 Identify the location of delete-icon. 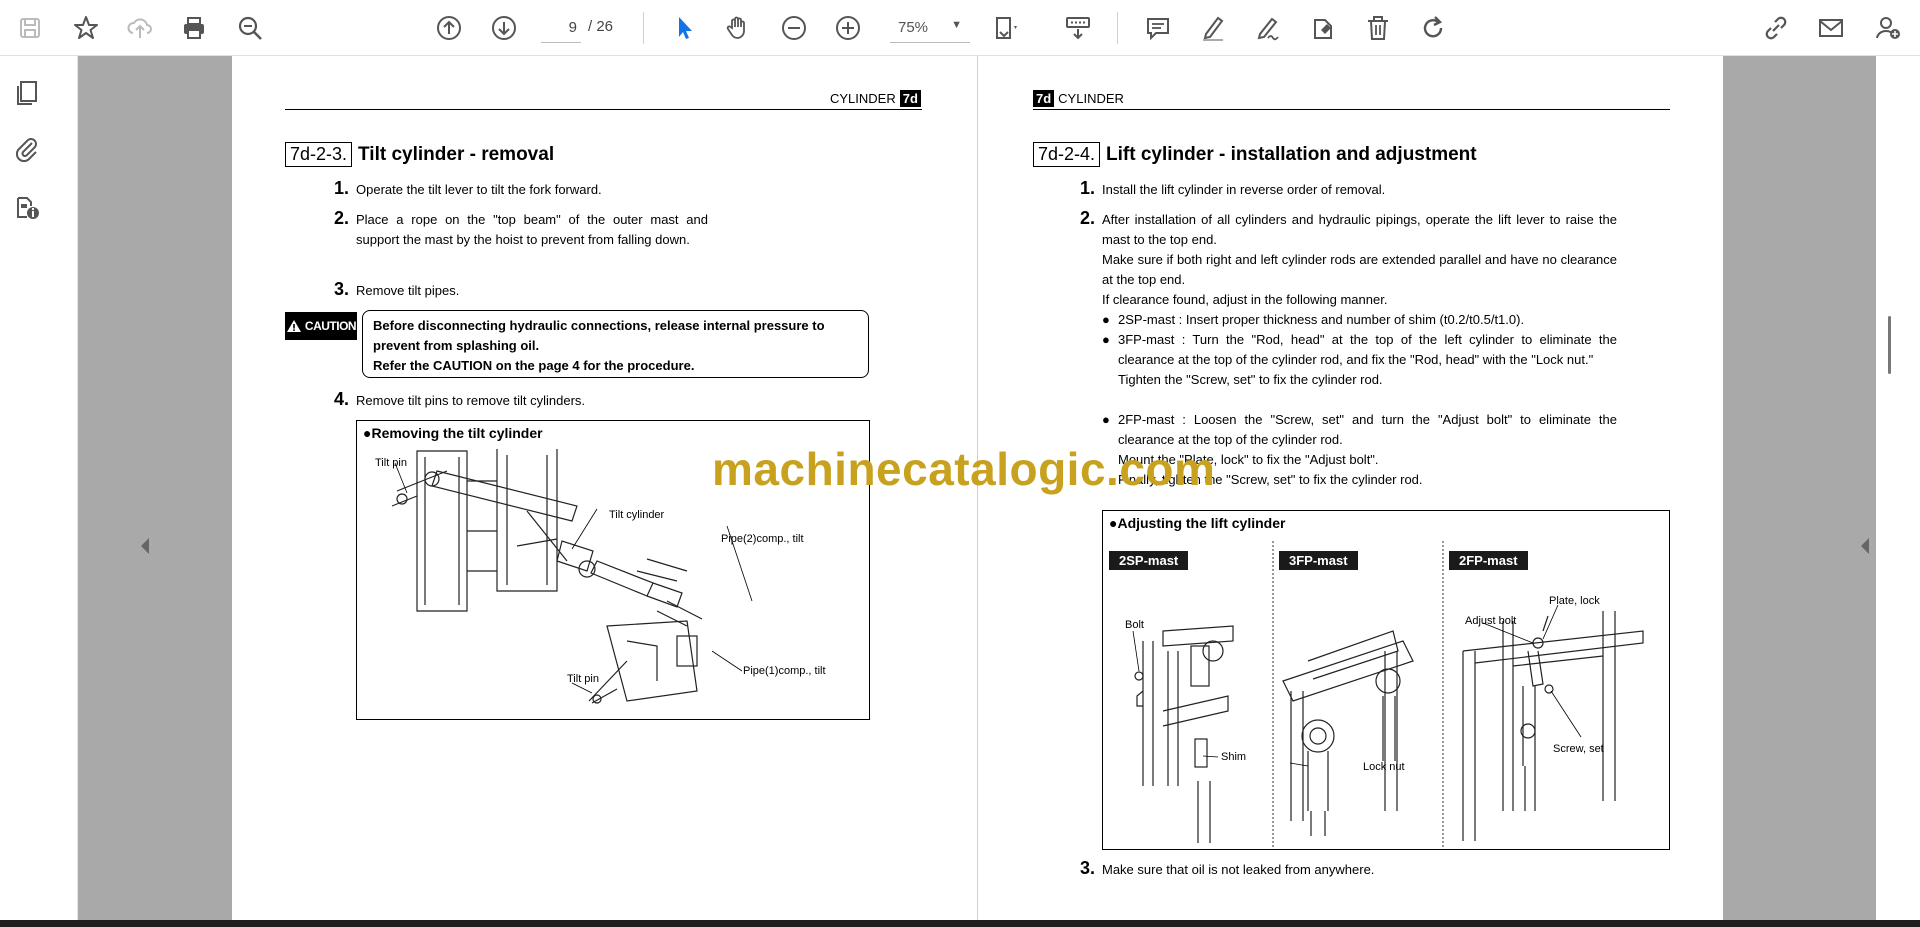
(1378, 28).